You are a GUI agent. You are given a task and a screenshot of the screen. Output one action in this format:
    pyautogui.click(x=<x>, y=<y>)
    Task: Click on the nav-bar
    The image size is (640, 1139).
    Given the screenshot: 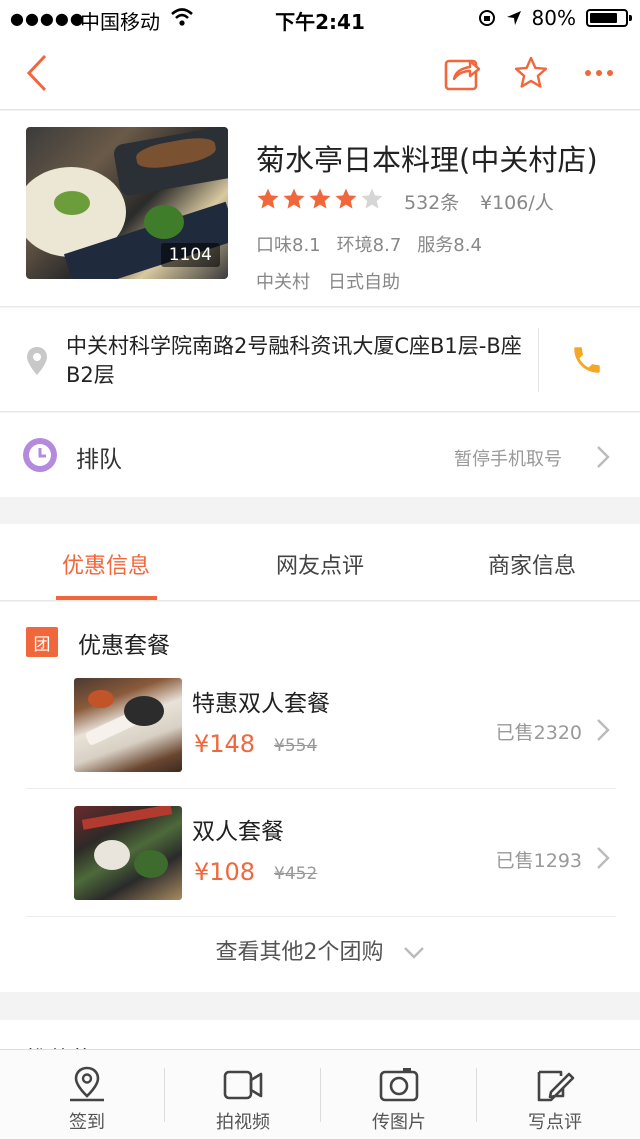 What is the action you would take?
    pyautogui.click(x=320, y=73)
    